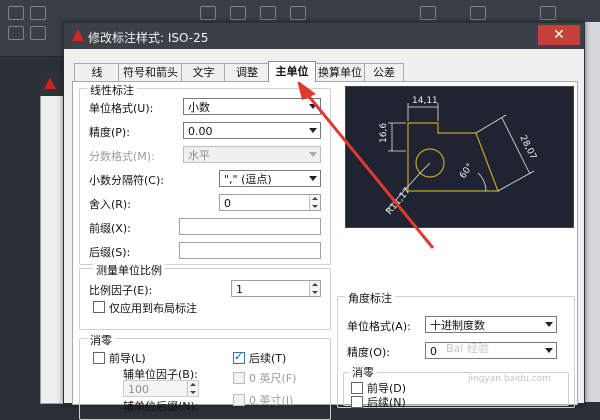  What do you see at coordinates (161, 406) in the screenshot?
I see `sub-unit-suffix-label: 辅单位后缀(N):` at bounding box center [161, 406].